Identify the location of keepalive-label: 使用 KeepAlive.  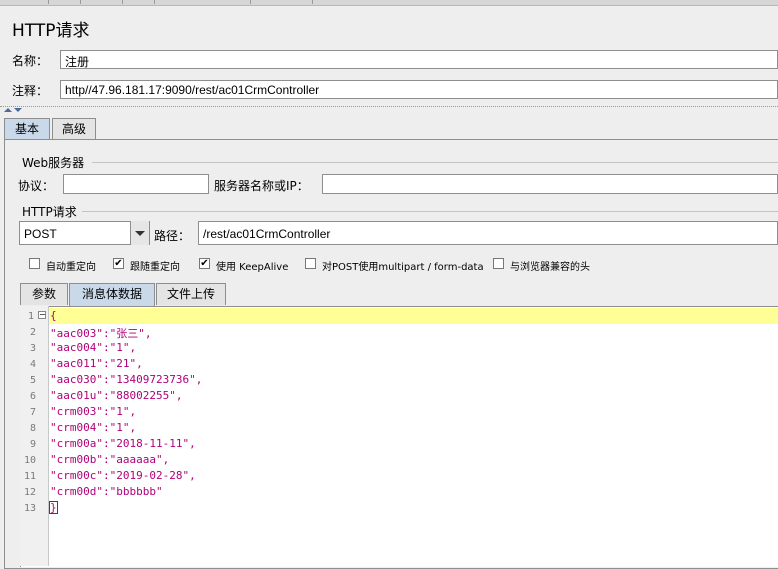
(252, 267).